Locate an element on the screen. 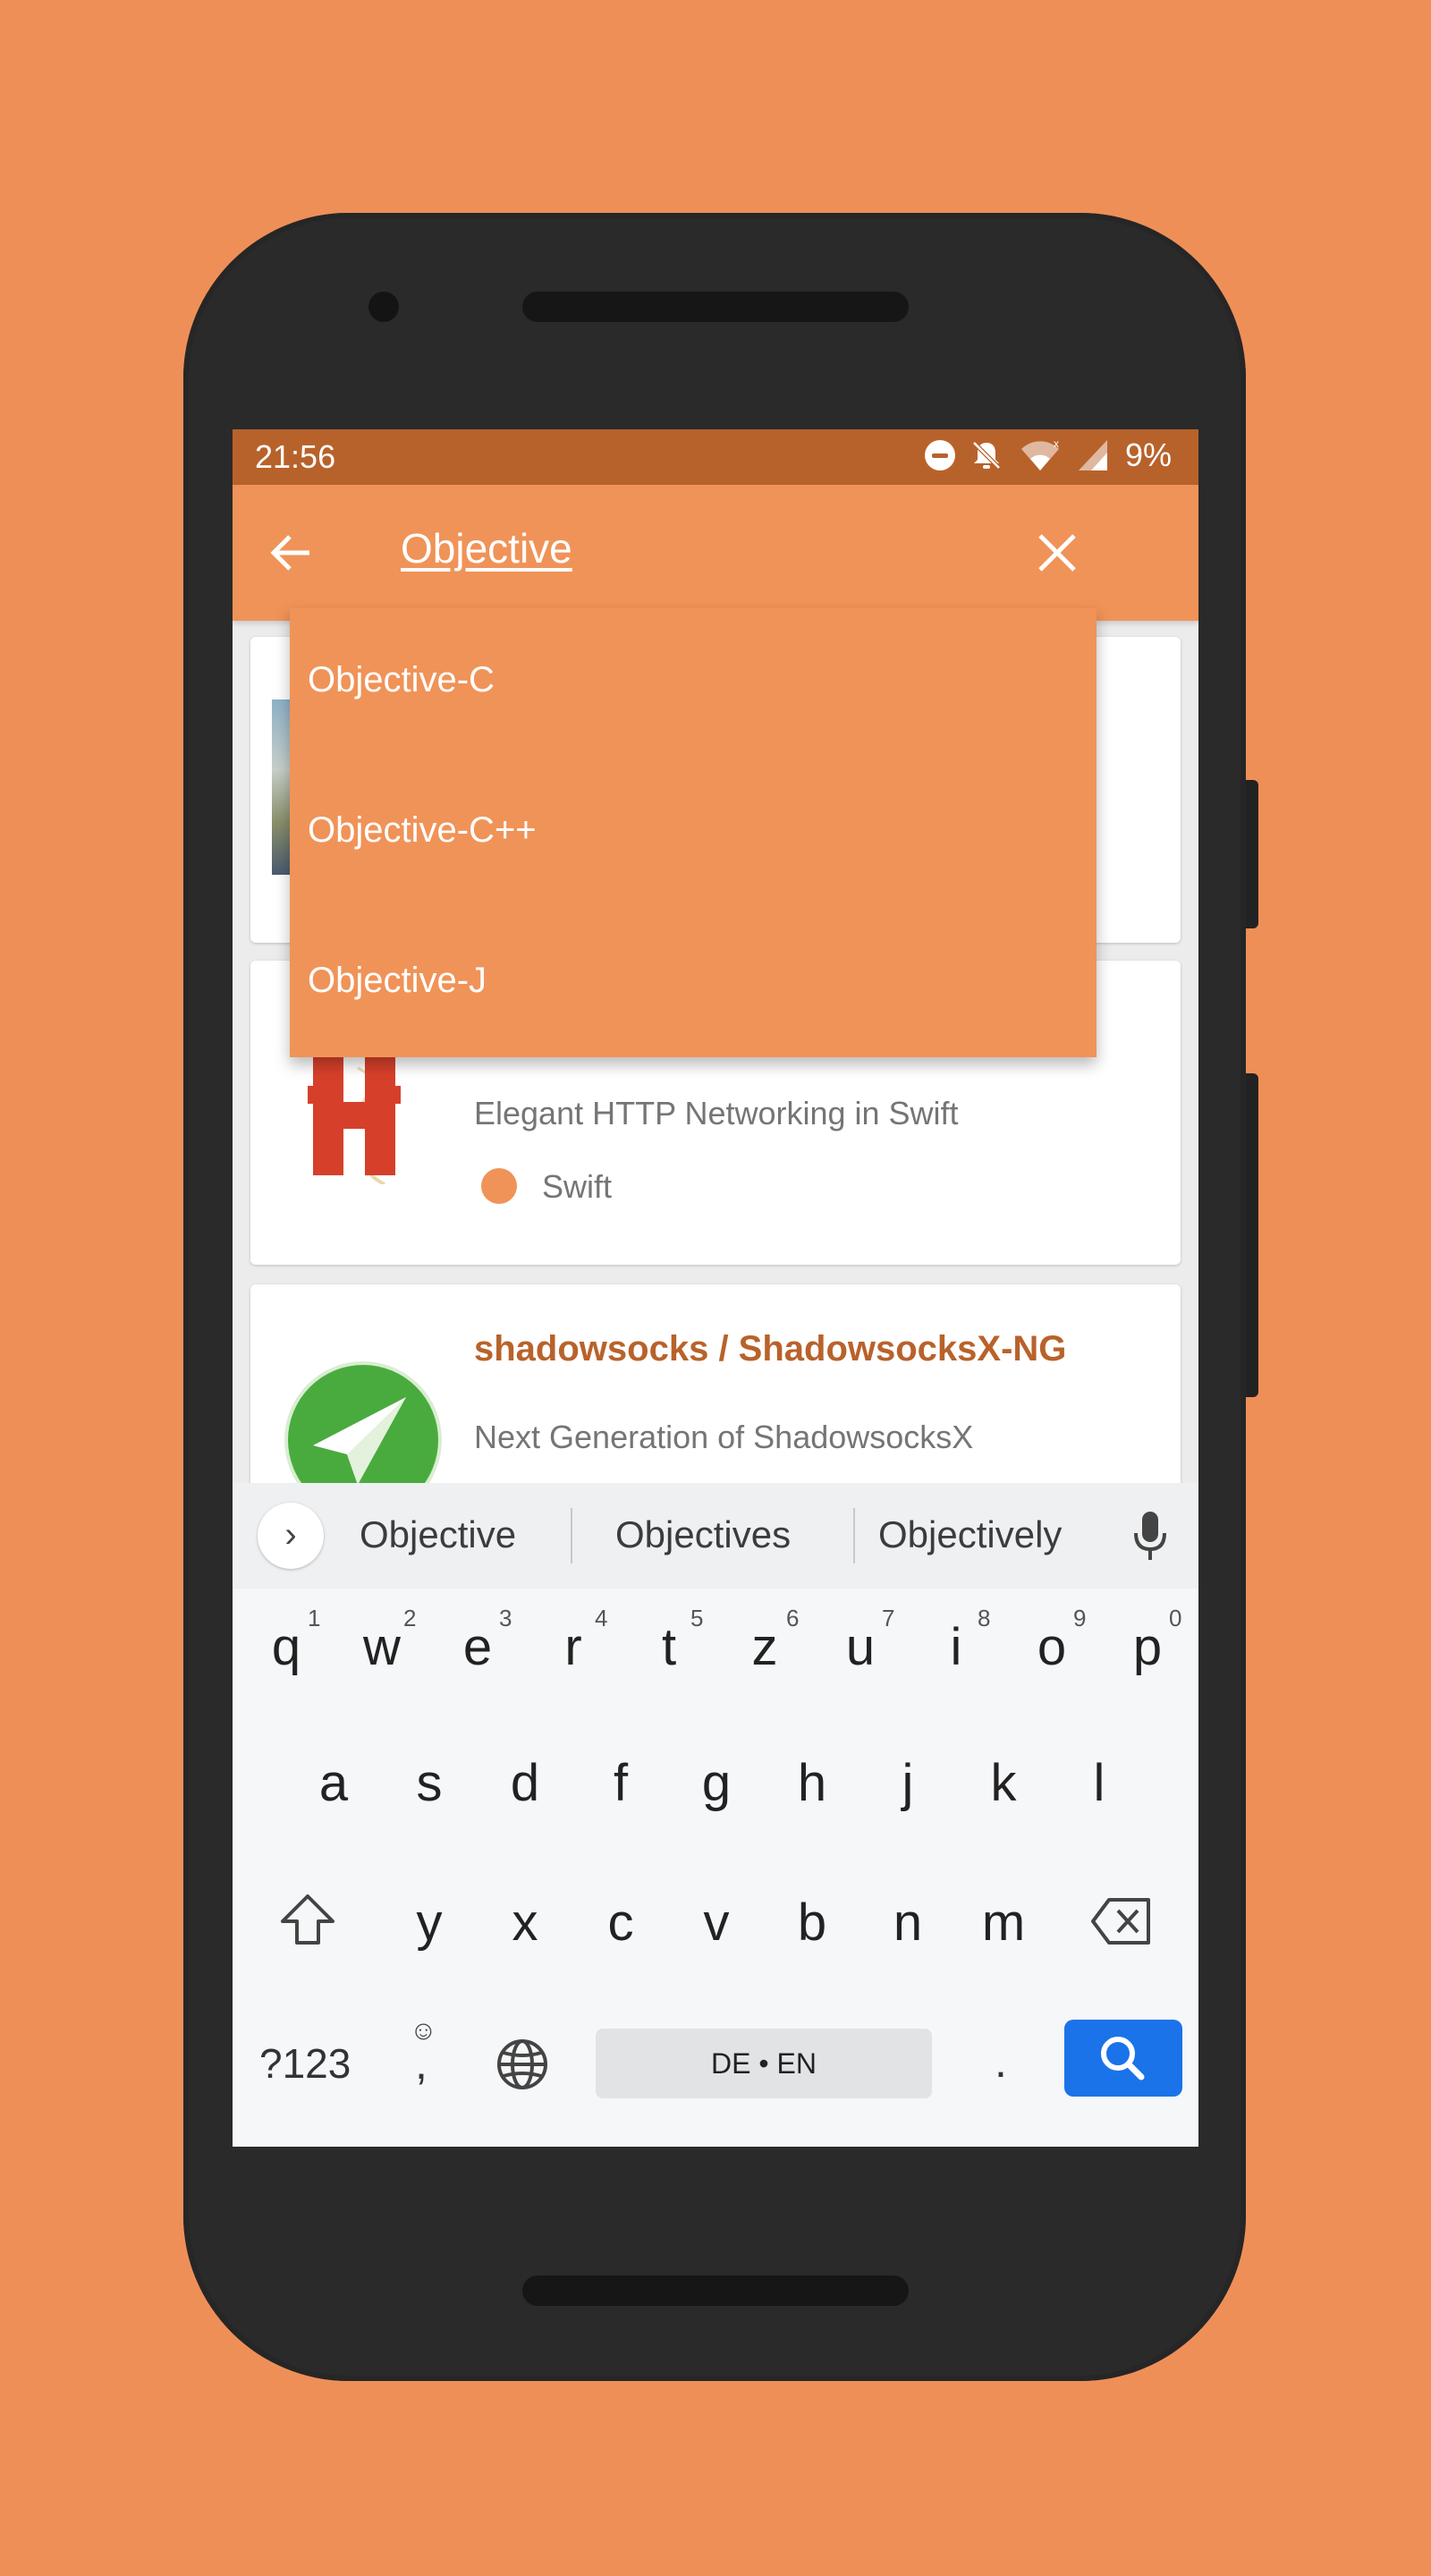 This screenshot has width=1431, height=2576. back-arrow-icon is located at coordinates (297, 553).